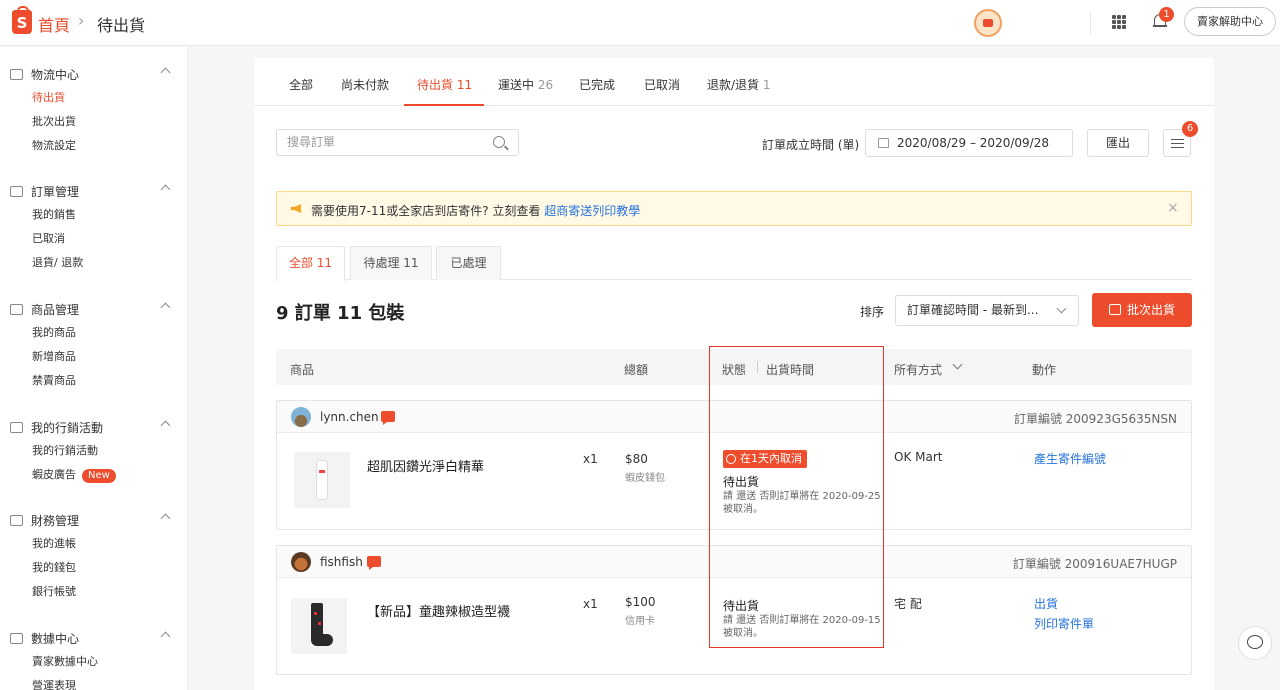 This screenshot has height=690, width=1280. What do you see at coordinates (444, 105) in the screenshot?
I see `active-tab-underline` at bounding box center [444, 105].